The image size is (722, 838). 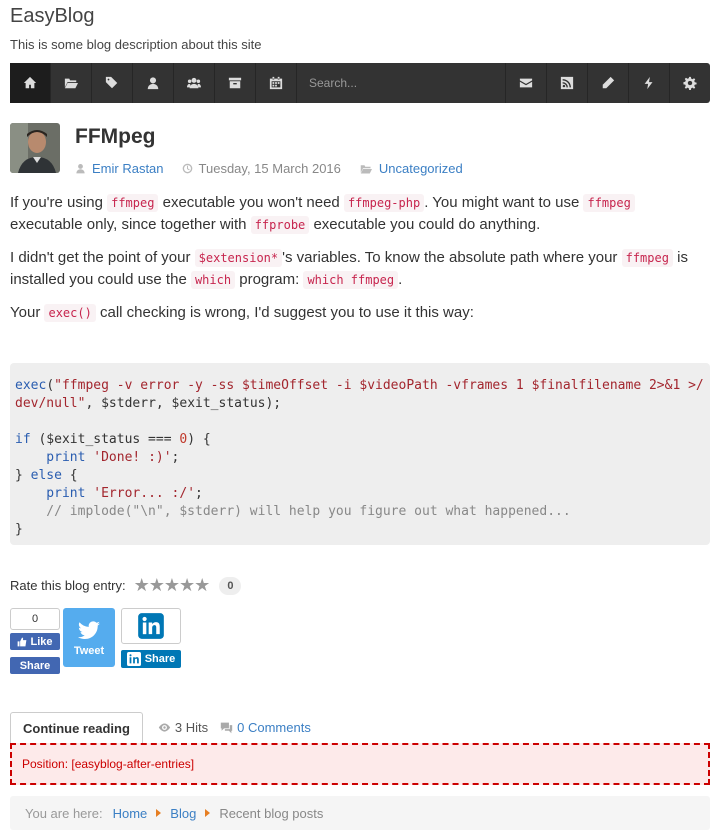 I want to click on tags-icon, so click(x=111, y=82).